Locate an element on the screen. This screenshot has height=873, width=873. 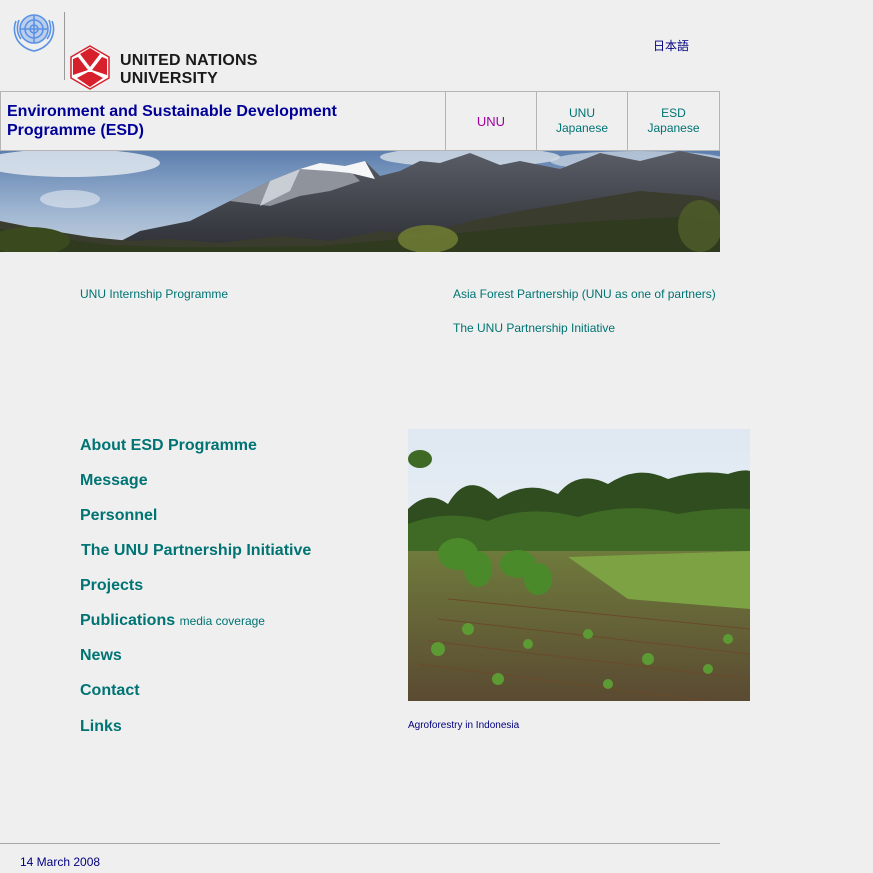
nav-unu-japanese: UNU Japanese is located at coordinates (582, 121).